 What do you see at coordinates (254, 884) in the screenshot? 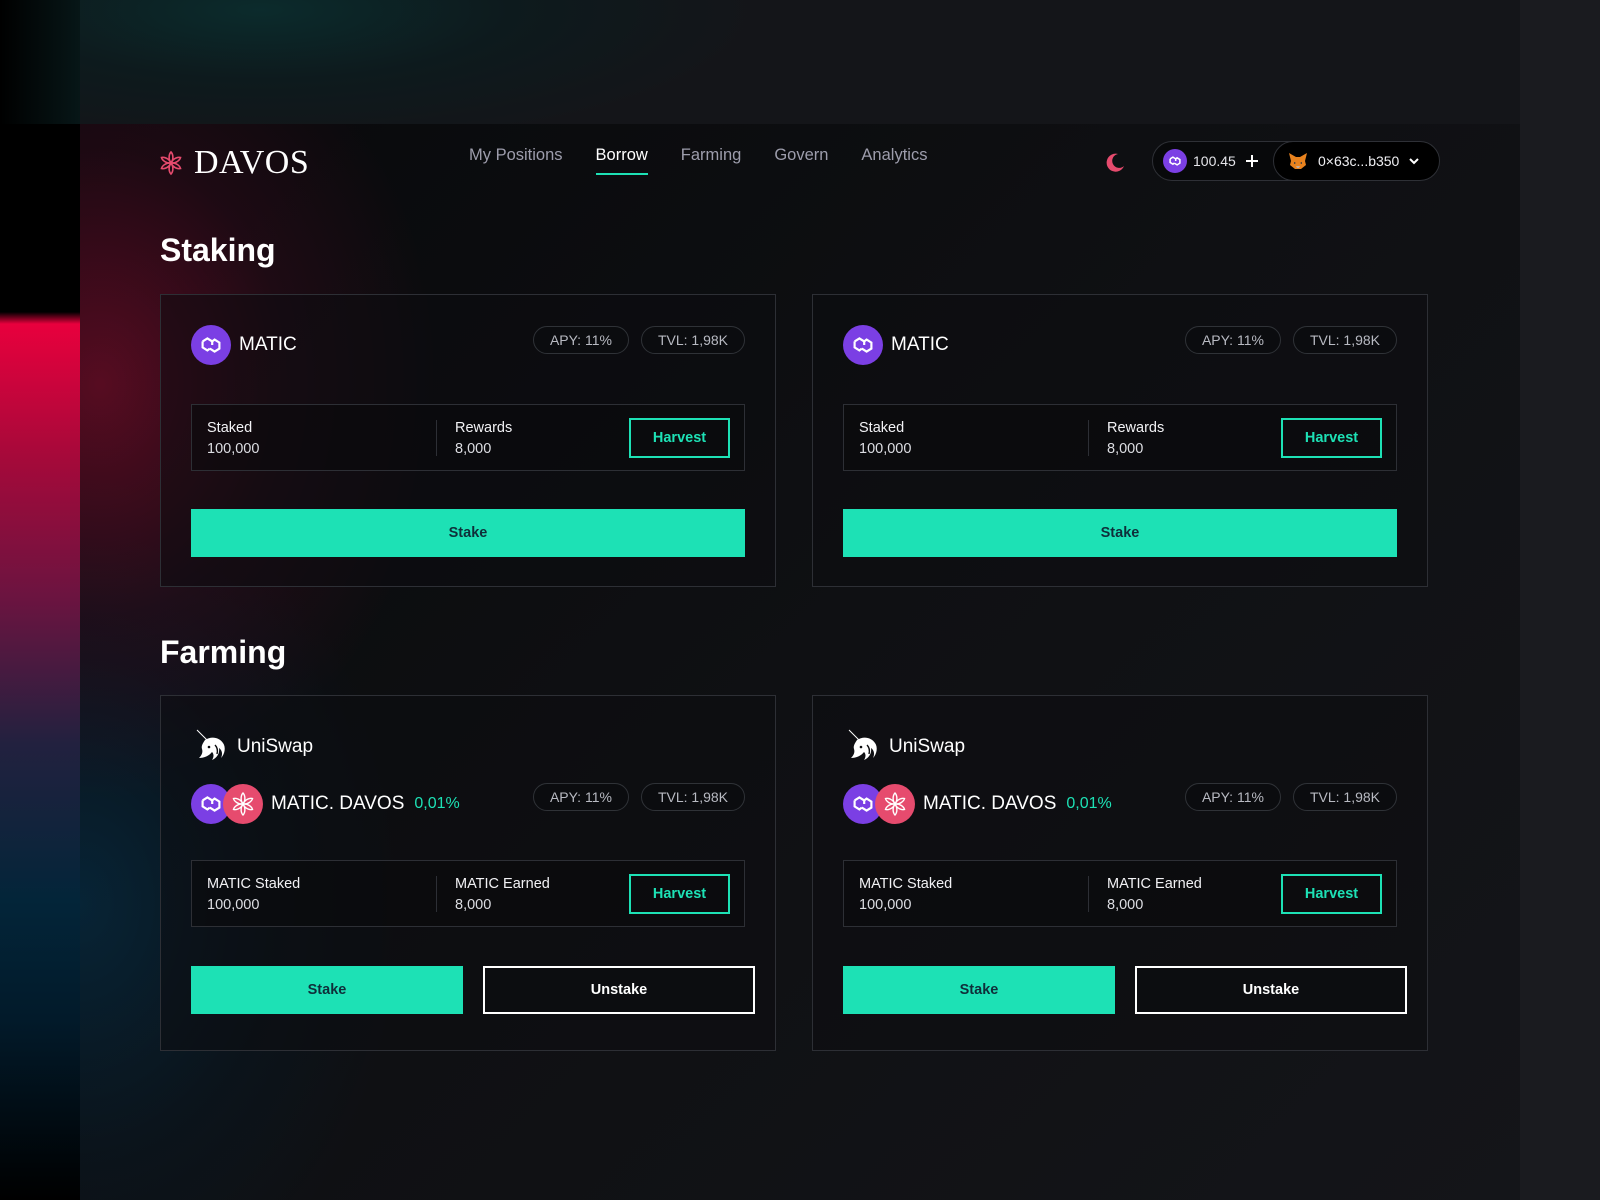
I see `stat-label: MATIC Staked` at bounding box center [254, 884].